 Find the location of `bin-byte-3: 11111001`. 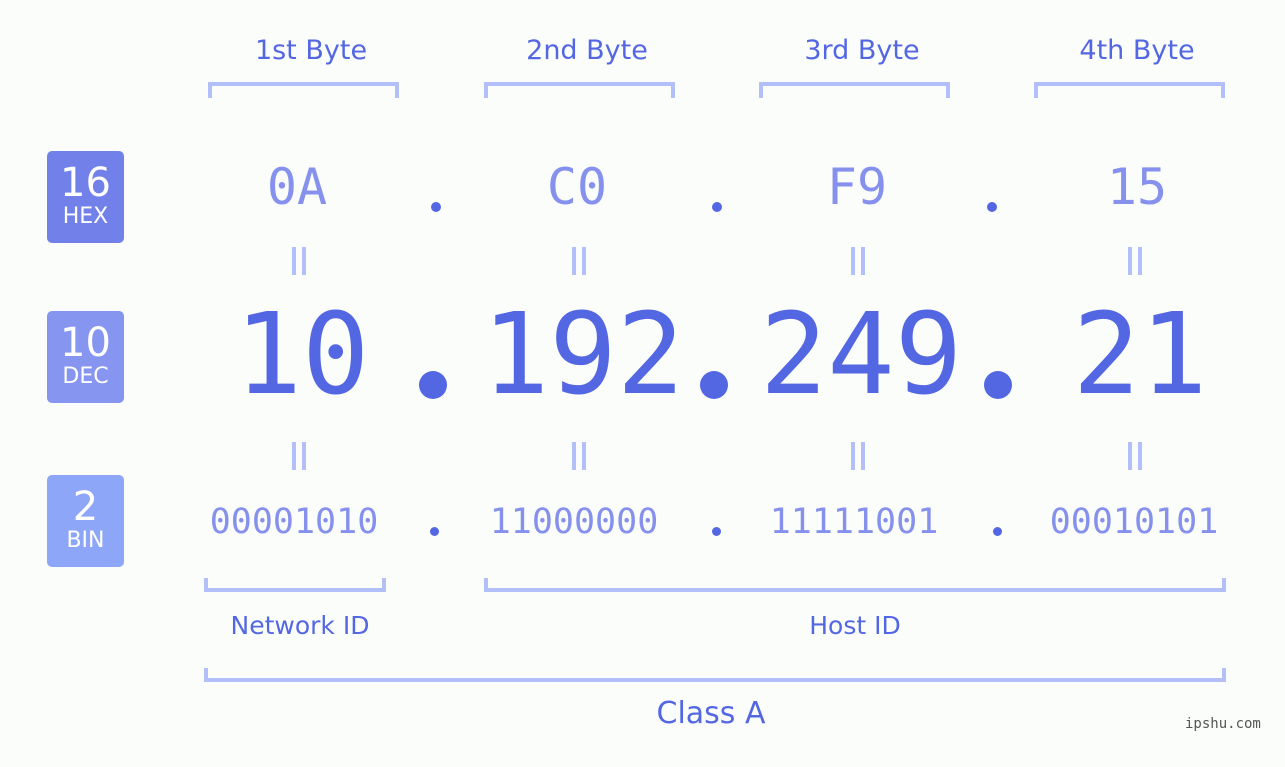

bin-byte-3: 11111001 is located at coordinates (854, 522).